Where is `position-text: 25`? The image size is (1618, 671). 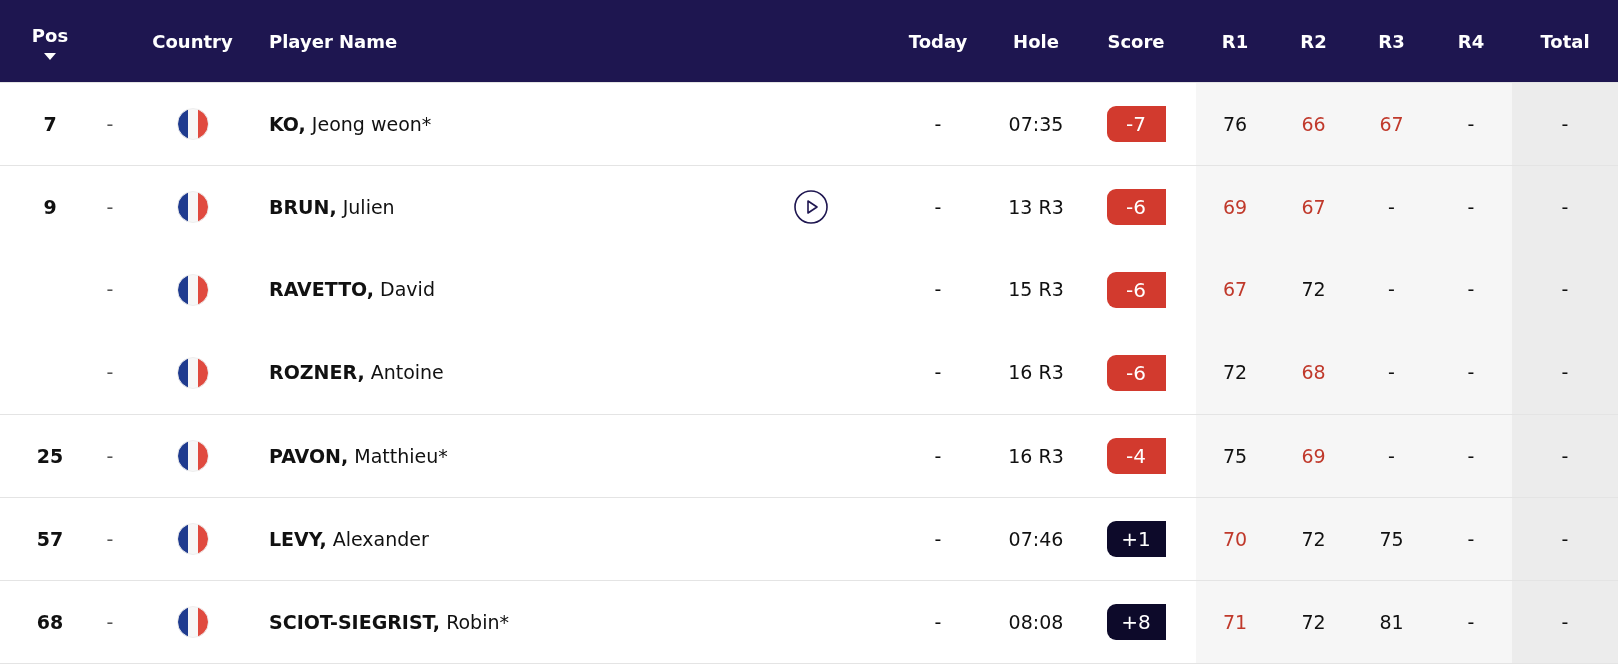 position-text: 25 is located at coordinates (50, 456).